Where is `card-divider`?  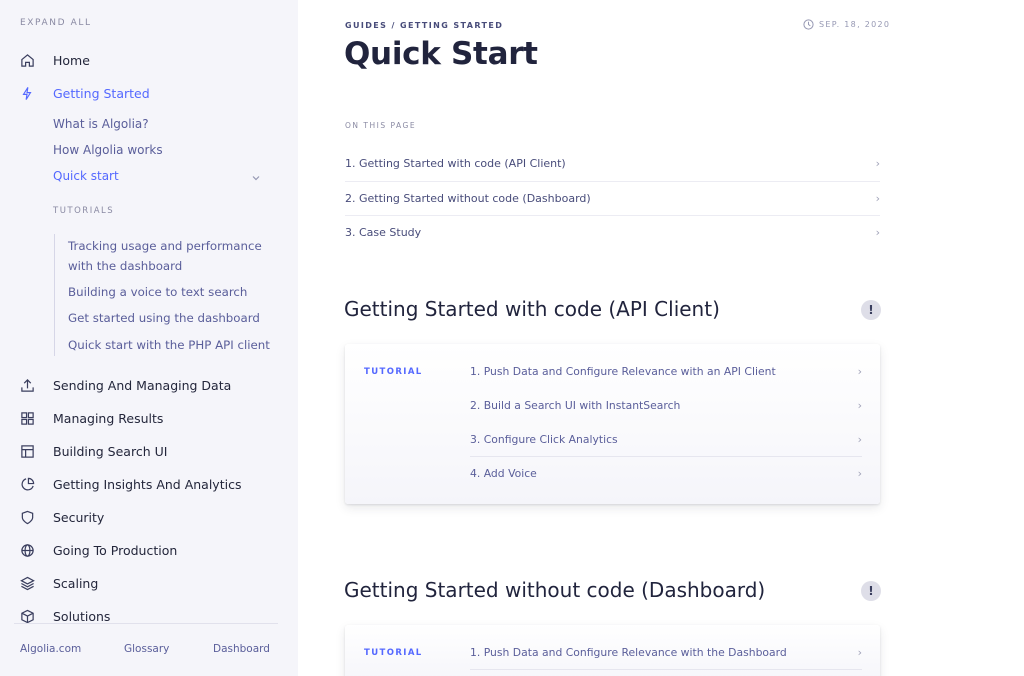 card-divider is located at coordinates (666, 669).